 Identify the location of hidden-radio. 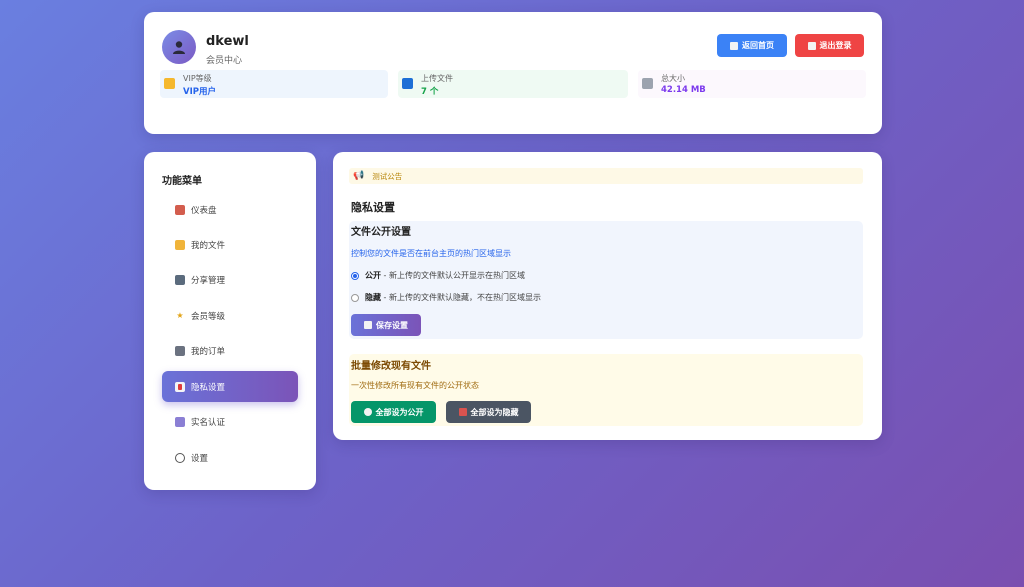
(355, 297).